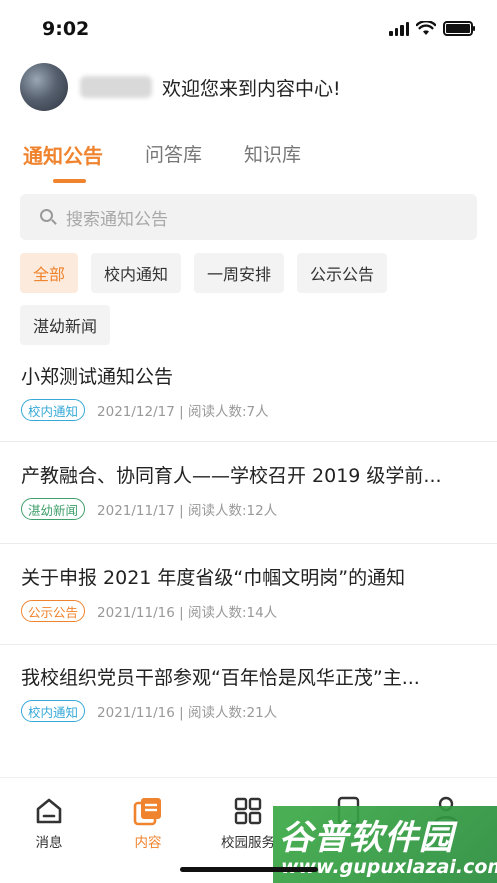 The width and height of the screenshot is (497, 883). Describe the element at coordinates (248, 217) in the screenshot. I see `search-input: 搜索通知公告` at that location.